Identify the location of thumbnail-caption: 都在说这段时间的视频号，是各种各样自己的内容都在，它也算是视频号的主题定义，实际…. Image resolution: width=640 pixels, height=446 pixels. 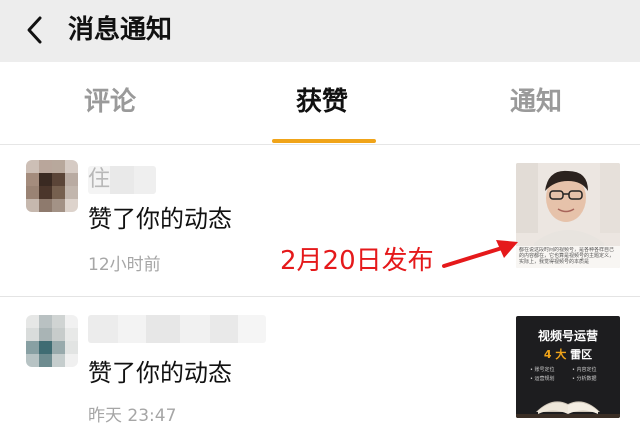
(567, 256).